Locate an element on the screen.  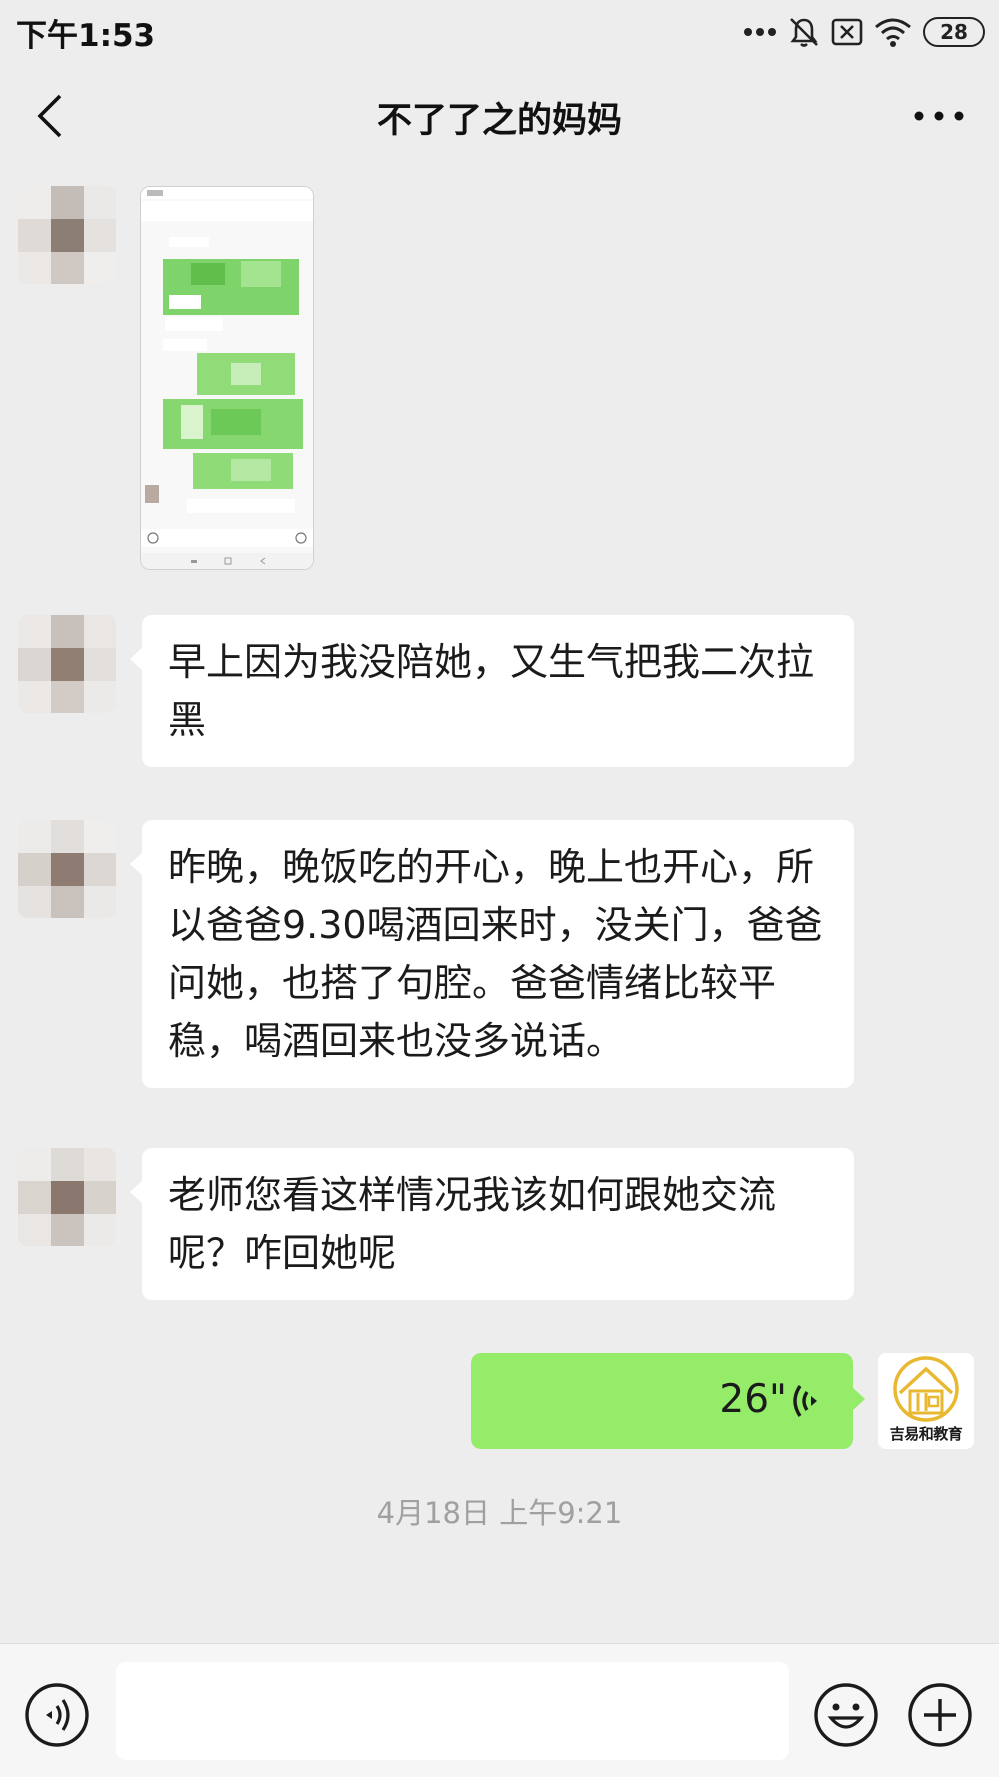
mute-bell-icon is located at coordinates (804, 32).